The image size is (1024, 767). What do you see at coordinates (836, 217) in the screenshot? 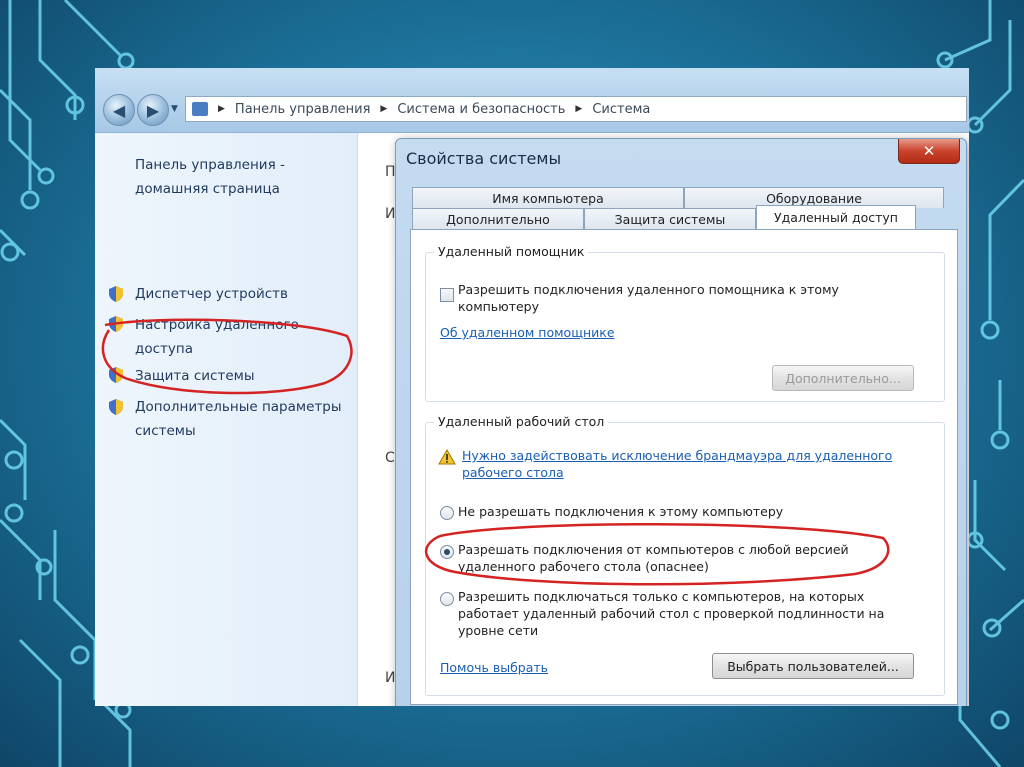
I see `tab-remote-access: Удаленный доступ` at bounding box center [836, 217].